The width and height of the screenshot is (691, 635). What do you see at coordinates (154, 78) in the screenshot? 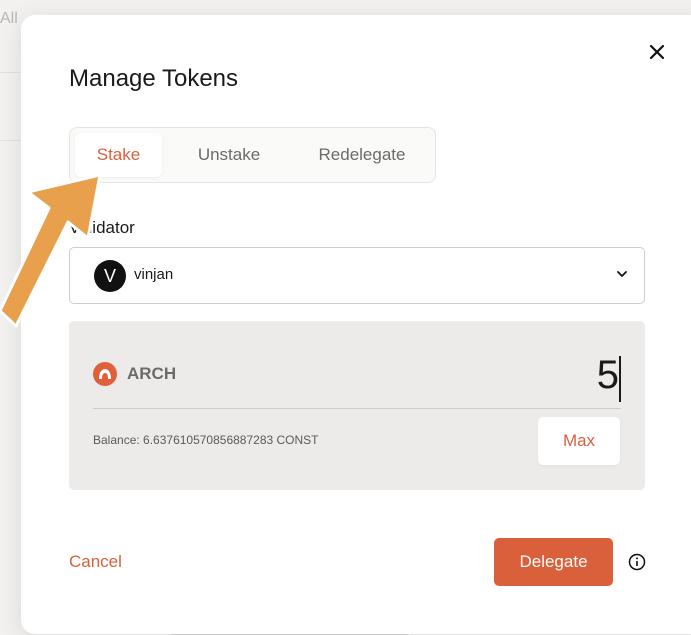
I see `modal-title: Manage Tokens` at bounding box center [154, 78].